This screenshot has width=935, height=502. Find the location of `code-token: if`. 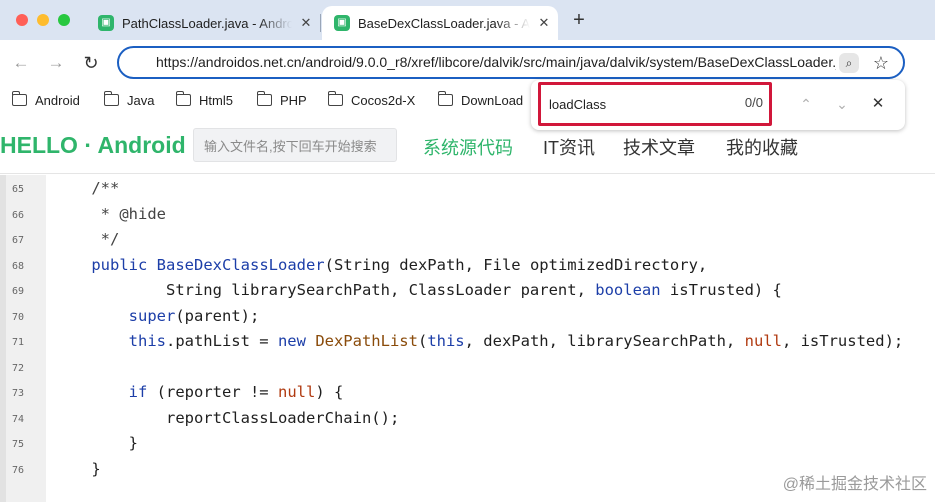

code-token: if is located at coordinates (138, 392).